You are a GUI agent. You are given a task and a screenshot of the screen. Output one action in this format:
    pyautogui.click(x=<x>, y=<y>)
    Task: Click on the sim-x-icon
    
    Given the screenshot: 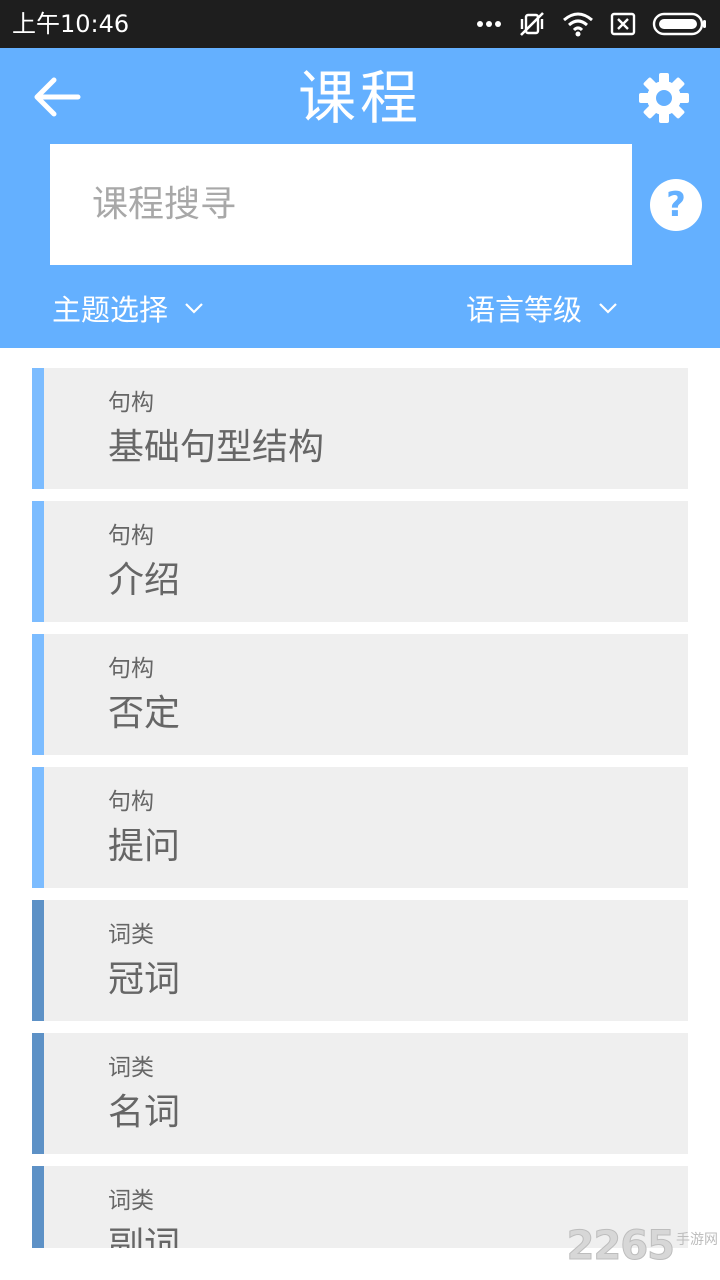 What is the action you would take?
    pyautogui.click(x=623, y=24)
    